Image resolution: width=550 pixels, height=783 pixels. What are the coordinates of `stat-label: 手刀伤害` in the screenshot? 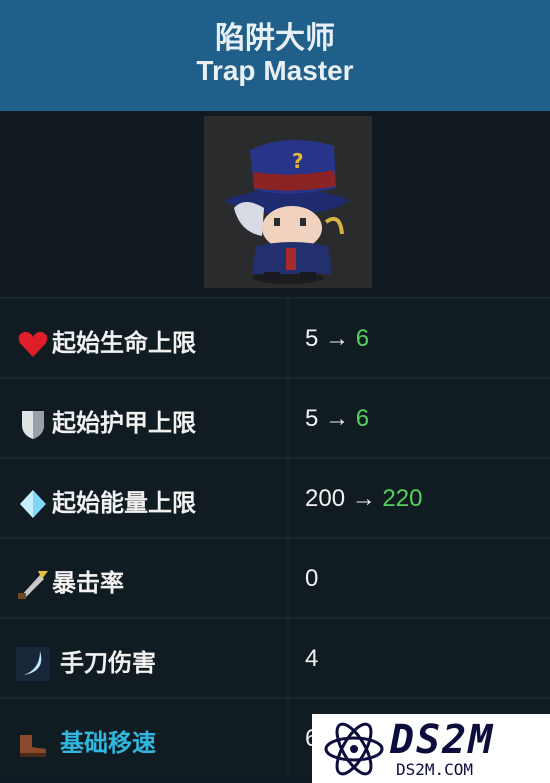 It's located at (108, 663).